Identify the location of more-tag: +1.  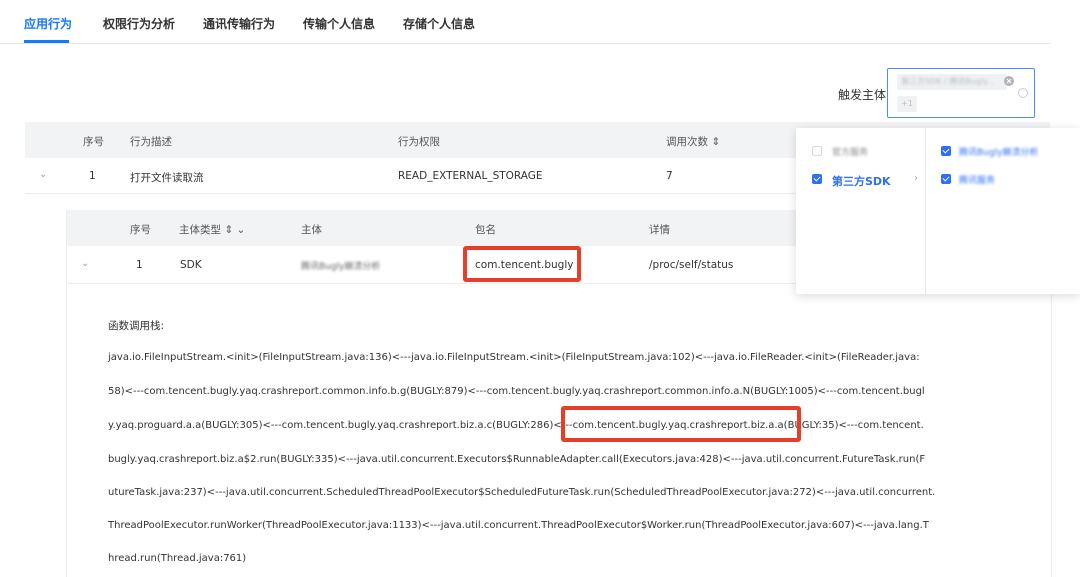
(907, 104).